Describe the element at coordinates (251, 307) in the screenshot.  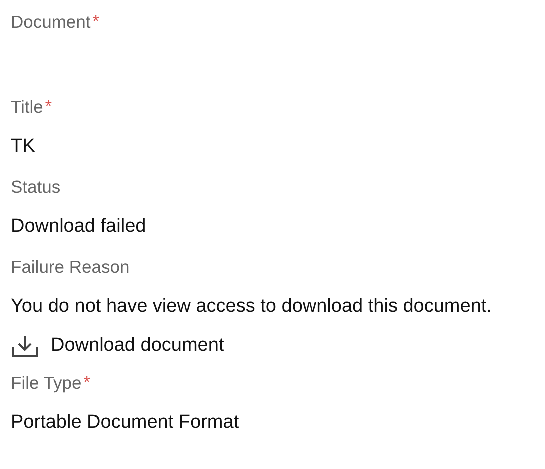
I see `field-value: You do not have view access to download this document.` at that location.